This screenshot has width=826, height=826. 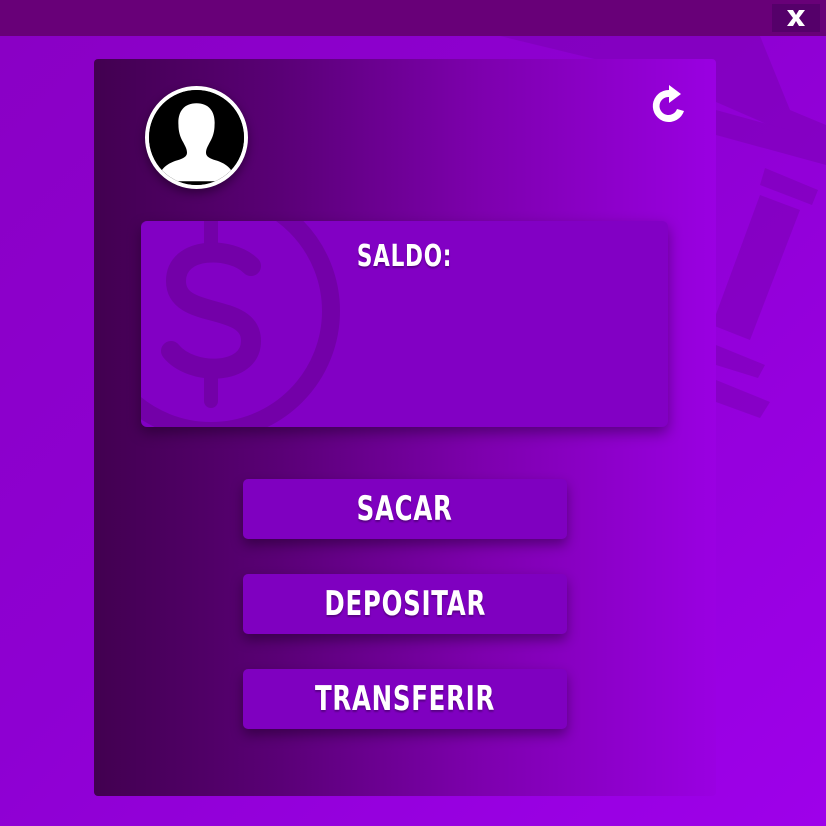 I want to click on withdraw-button-label: SACAR, so click(x=405, y=509).